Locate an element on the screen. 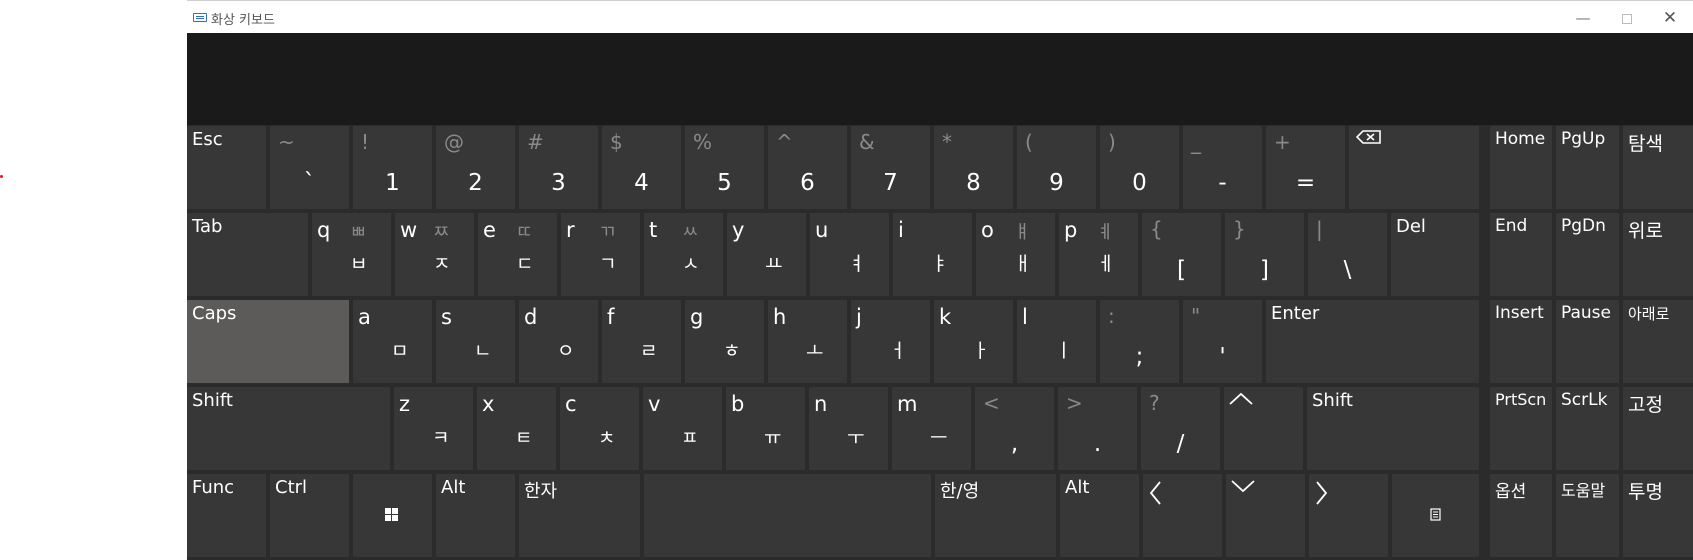 This screenshot has width=1693, height=560. key-1: ! 1 is located at coordinates (392, 167).